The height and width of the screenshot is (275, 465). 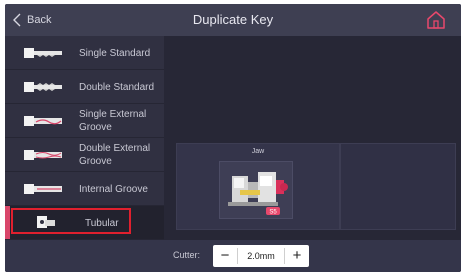 What do you see at coordinates (225, 256) in the screenshot?
I see `decrease-button: −` at bounding box center [225, 256].